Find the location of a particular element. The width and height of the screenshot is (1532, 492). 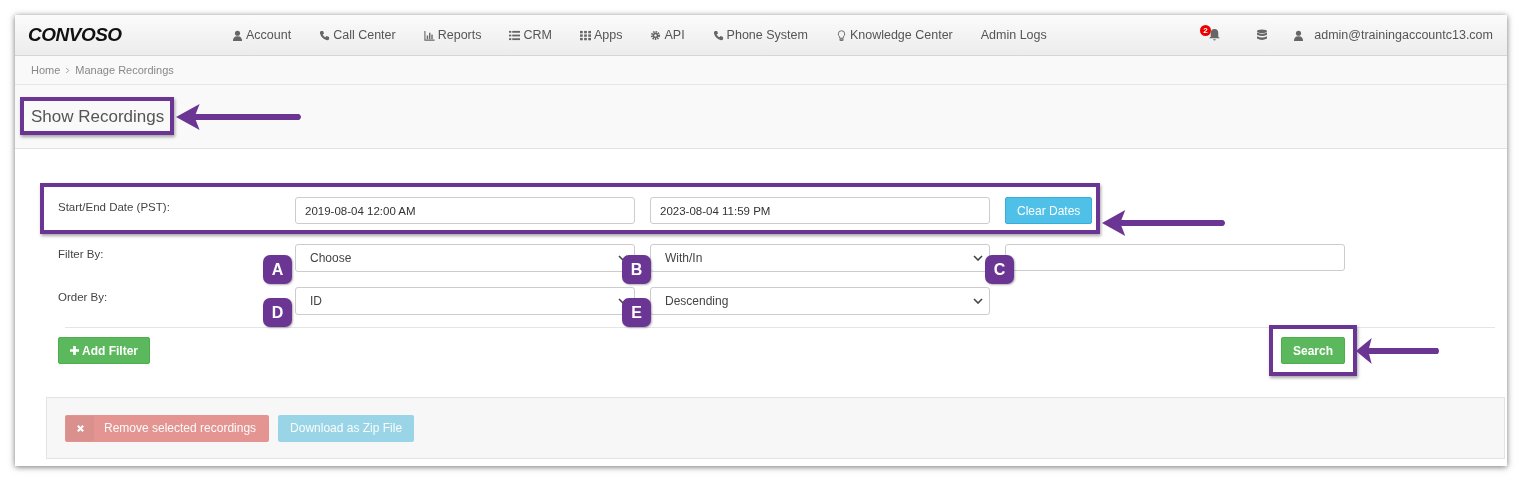

logo: CONVOSO is located at coordinates (123, 35).